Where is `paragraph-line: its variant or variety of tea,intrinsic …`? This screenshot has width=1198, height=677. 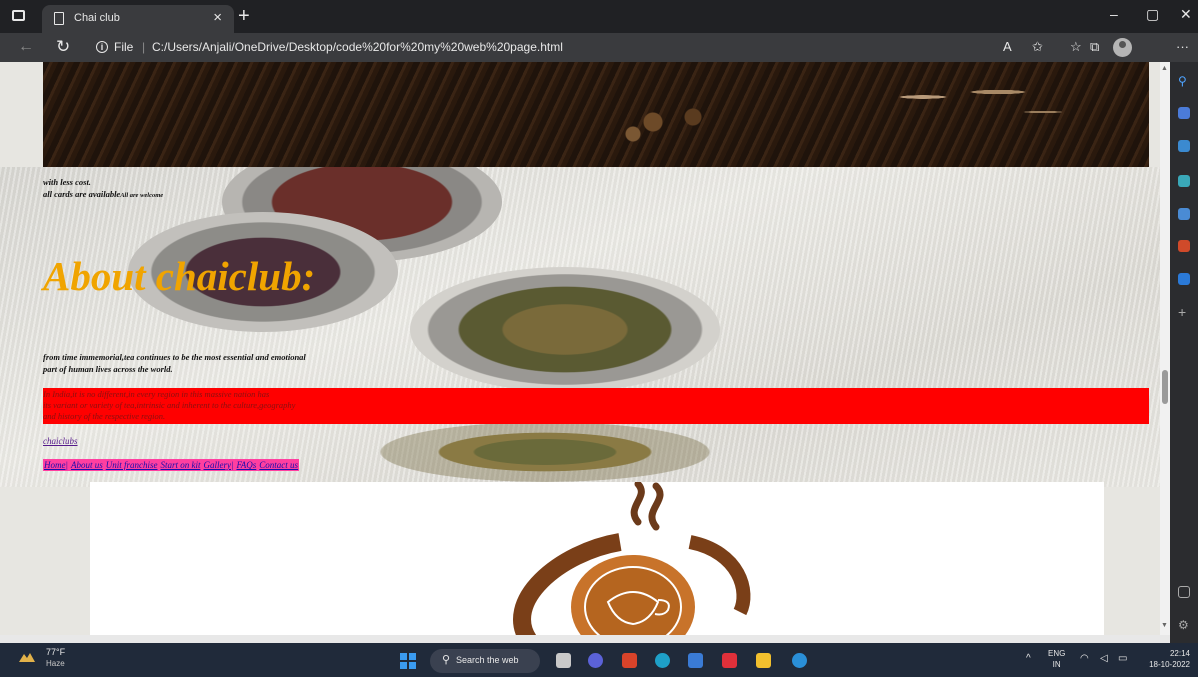 paragraph-line: its variant or variety of tea,intrinsic … is located at coordinates (169, 405).